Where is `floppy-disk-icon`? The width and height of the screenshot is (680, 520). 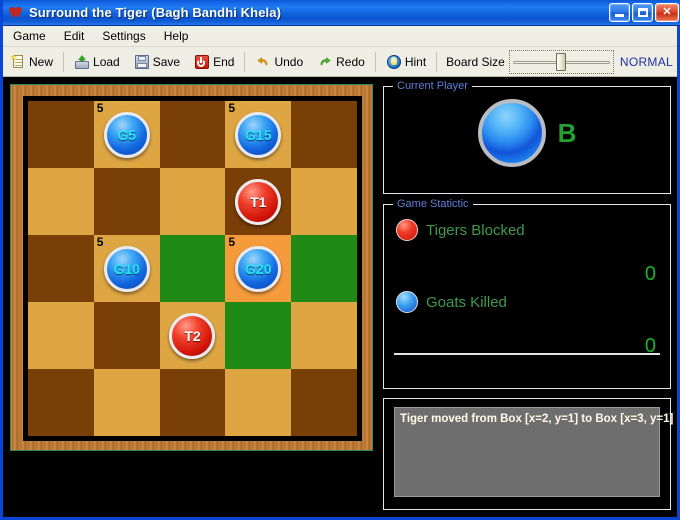 floppy-disk-icon is located at coordinates (142, 62).